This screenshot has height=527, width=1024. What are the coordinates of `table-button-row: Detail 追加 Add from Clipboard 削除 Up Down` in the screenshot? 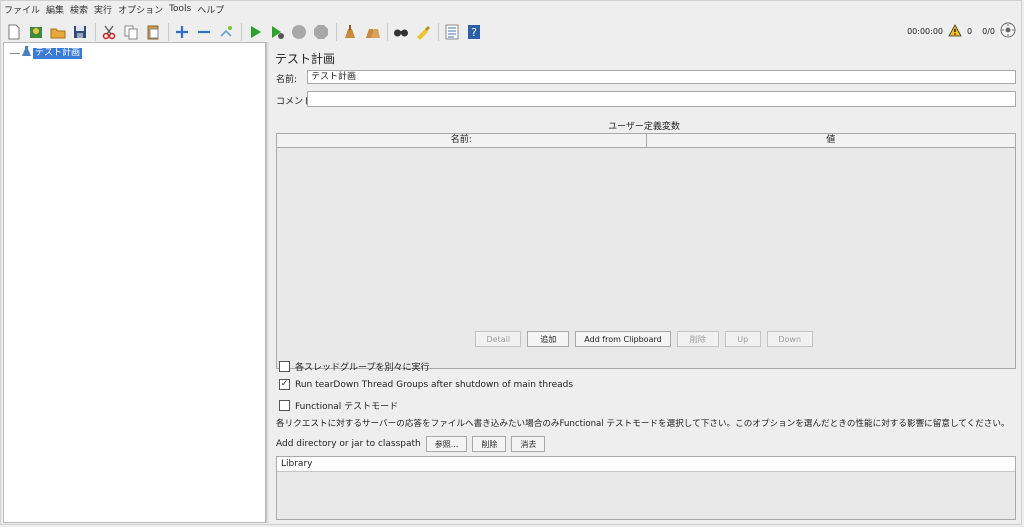 It's located at (644, 339).